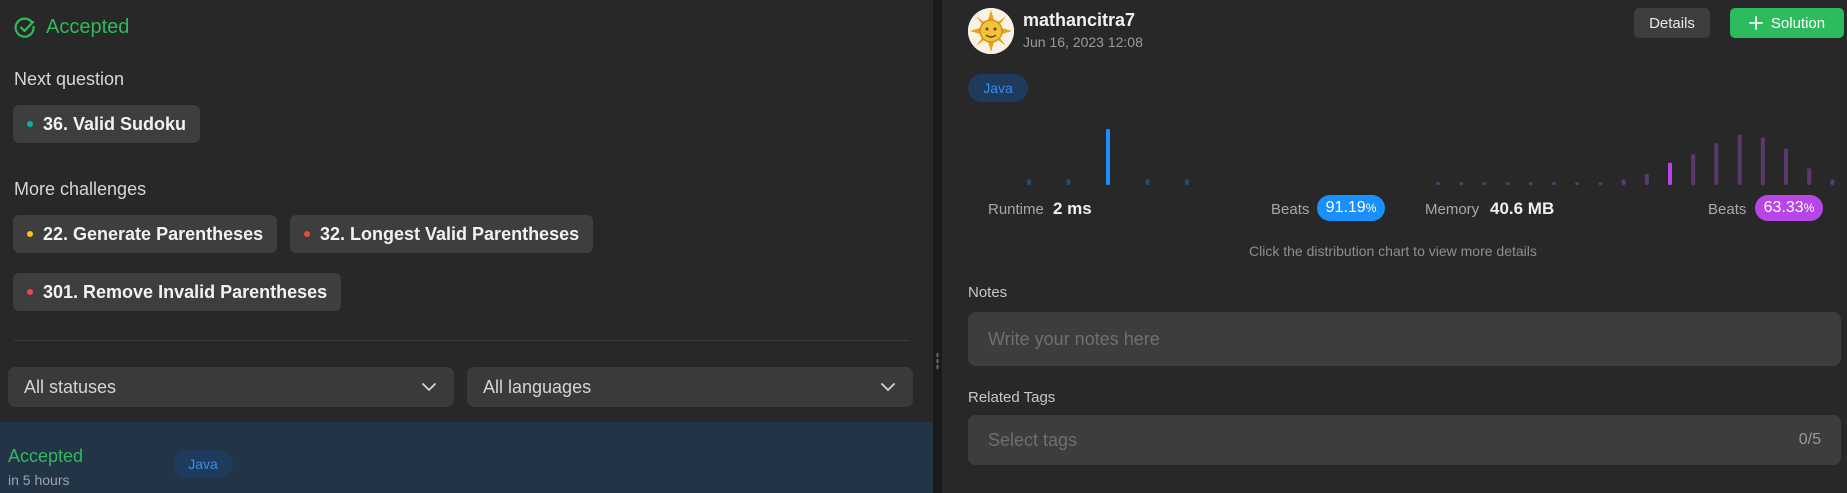 The image size is (1847, 493). What do you see at coordinates (466, 457) in the screenshot?
I see `submission-row: Accepted in 5 hours Java` at bounding box center [466, 457].